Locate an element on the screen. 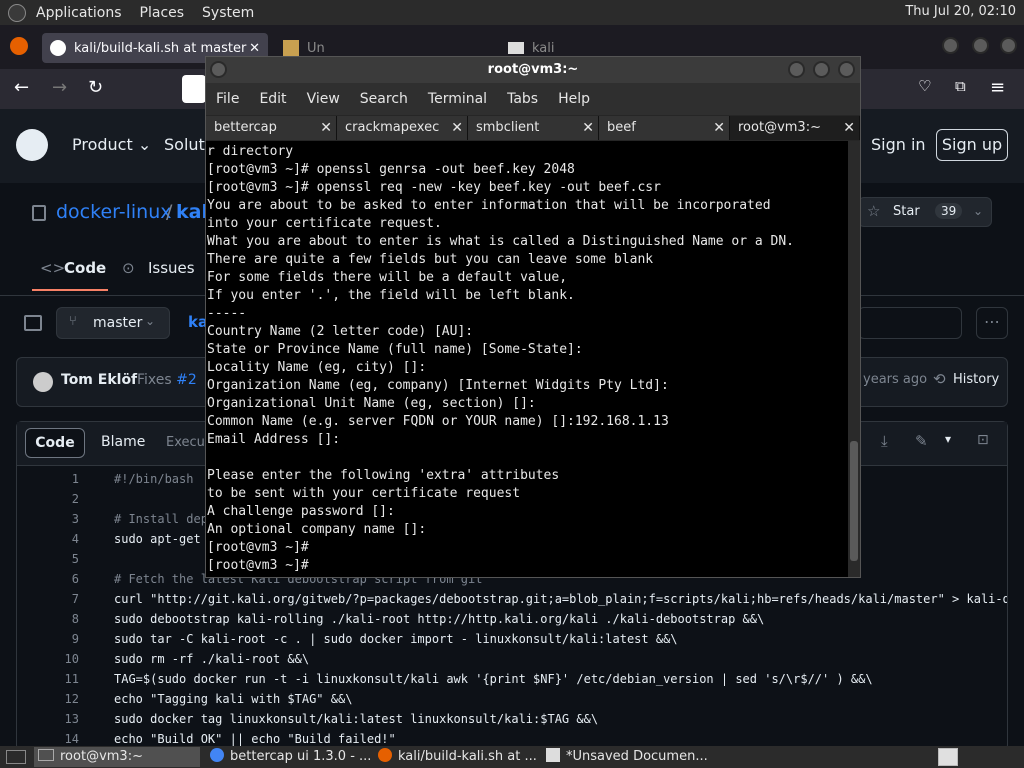 The image size is (1024, 768). tab-crackmapexec: crackmapexec ✕ is located at coordinates (402, 128).